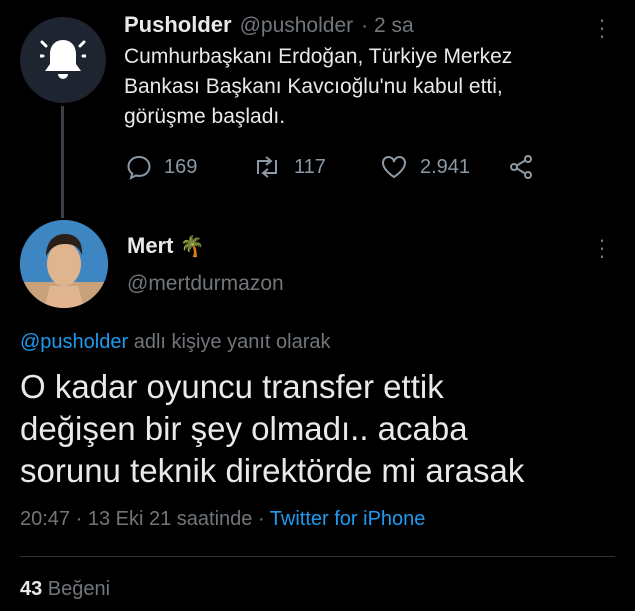 This screenshot has width=635, height=611. Describe the element at coordinates (348, 519) in the screenshot. I see `source-link: Twitter for iPhone` at that location.